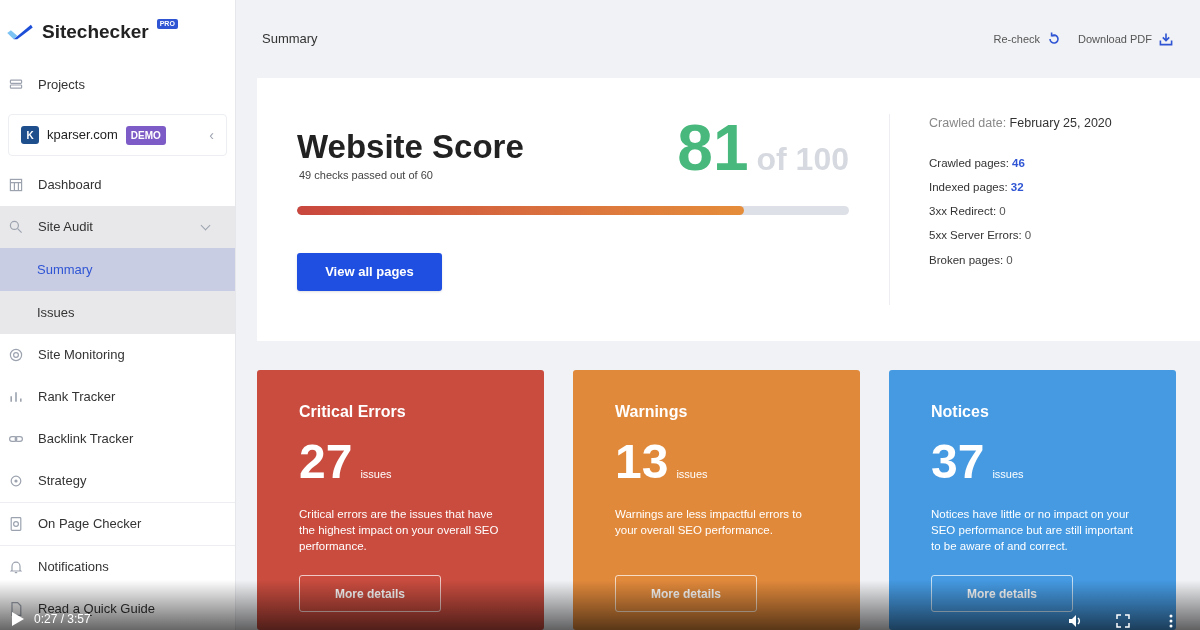 Image resolution: width=1200 pixels, height=630 pixels. Describe the element at coordinates (410, 146) in the screenshot. I see `score-title: Website Score` at that location.